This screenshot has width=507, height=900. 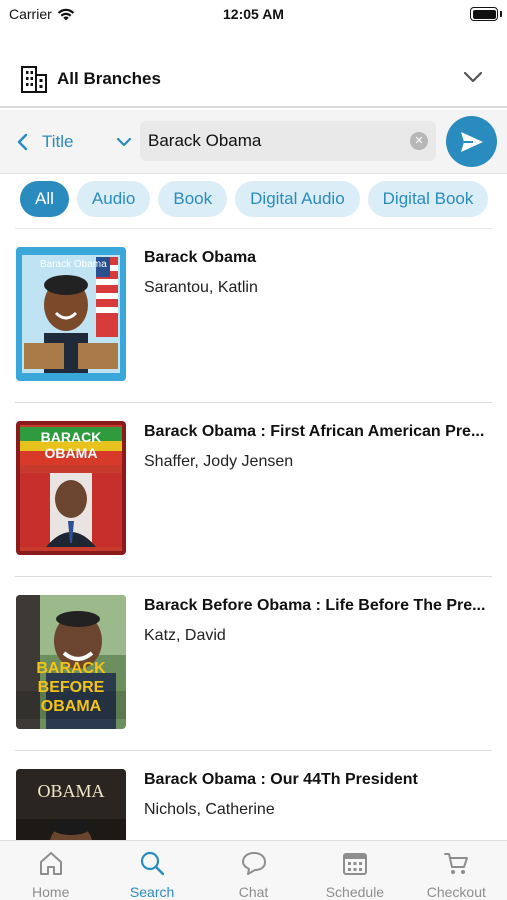 What do you see at coordinates (153, 863) in the screenshot?
I see `search-icon` at bounding box center [153, 863].